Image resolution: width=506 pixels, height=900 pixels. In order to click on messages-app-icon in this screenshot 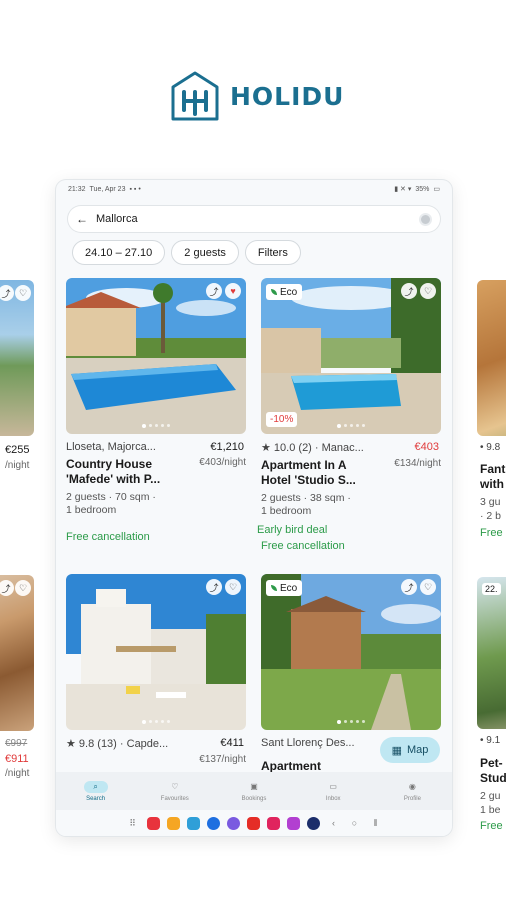, I will do `click(213, 823)`.